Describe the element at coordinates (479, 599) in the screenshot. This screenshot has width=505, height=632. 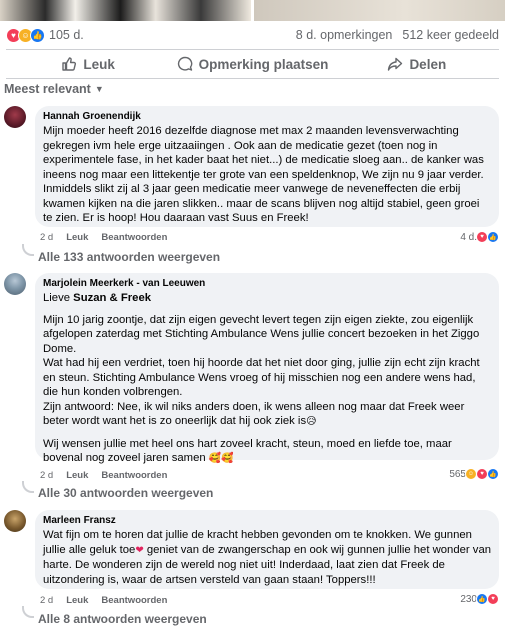
I see `comment-reactions: 230 👍 ♥` at that location.